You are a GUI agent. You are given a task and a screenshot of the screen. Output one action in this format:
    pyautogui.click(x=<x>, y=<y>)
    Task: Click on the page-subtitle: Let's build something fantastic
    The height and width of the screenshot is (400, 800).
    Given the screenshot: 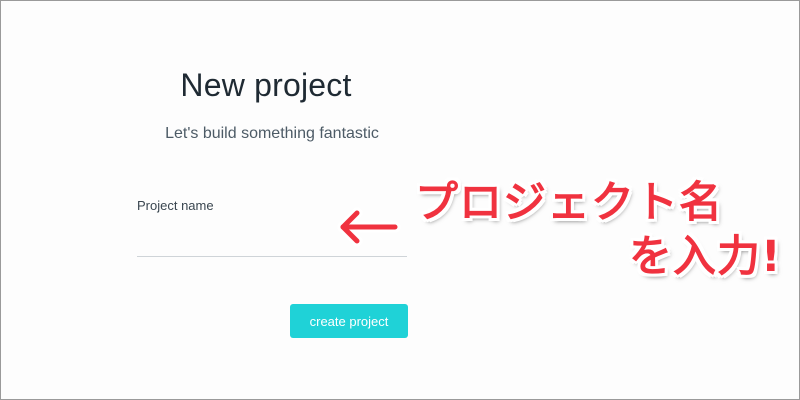 What is the action you would take?
    pyautogui.click(x=272, y=133)
    